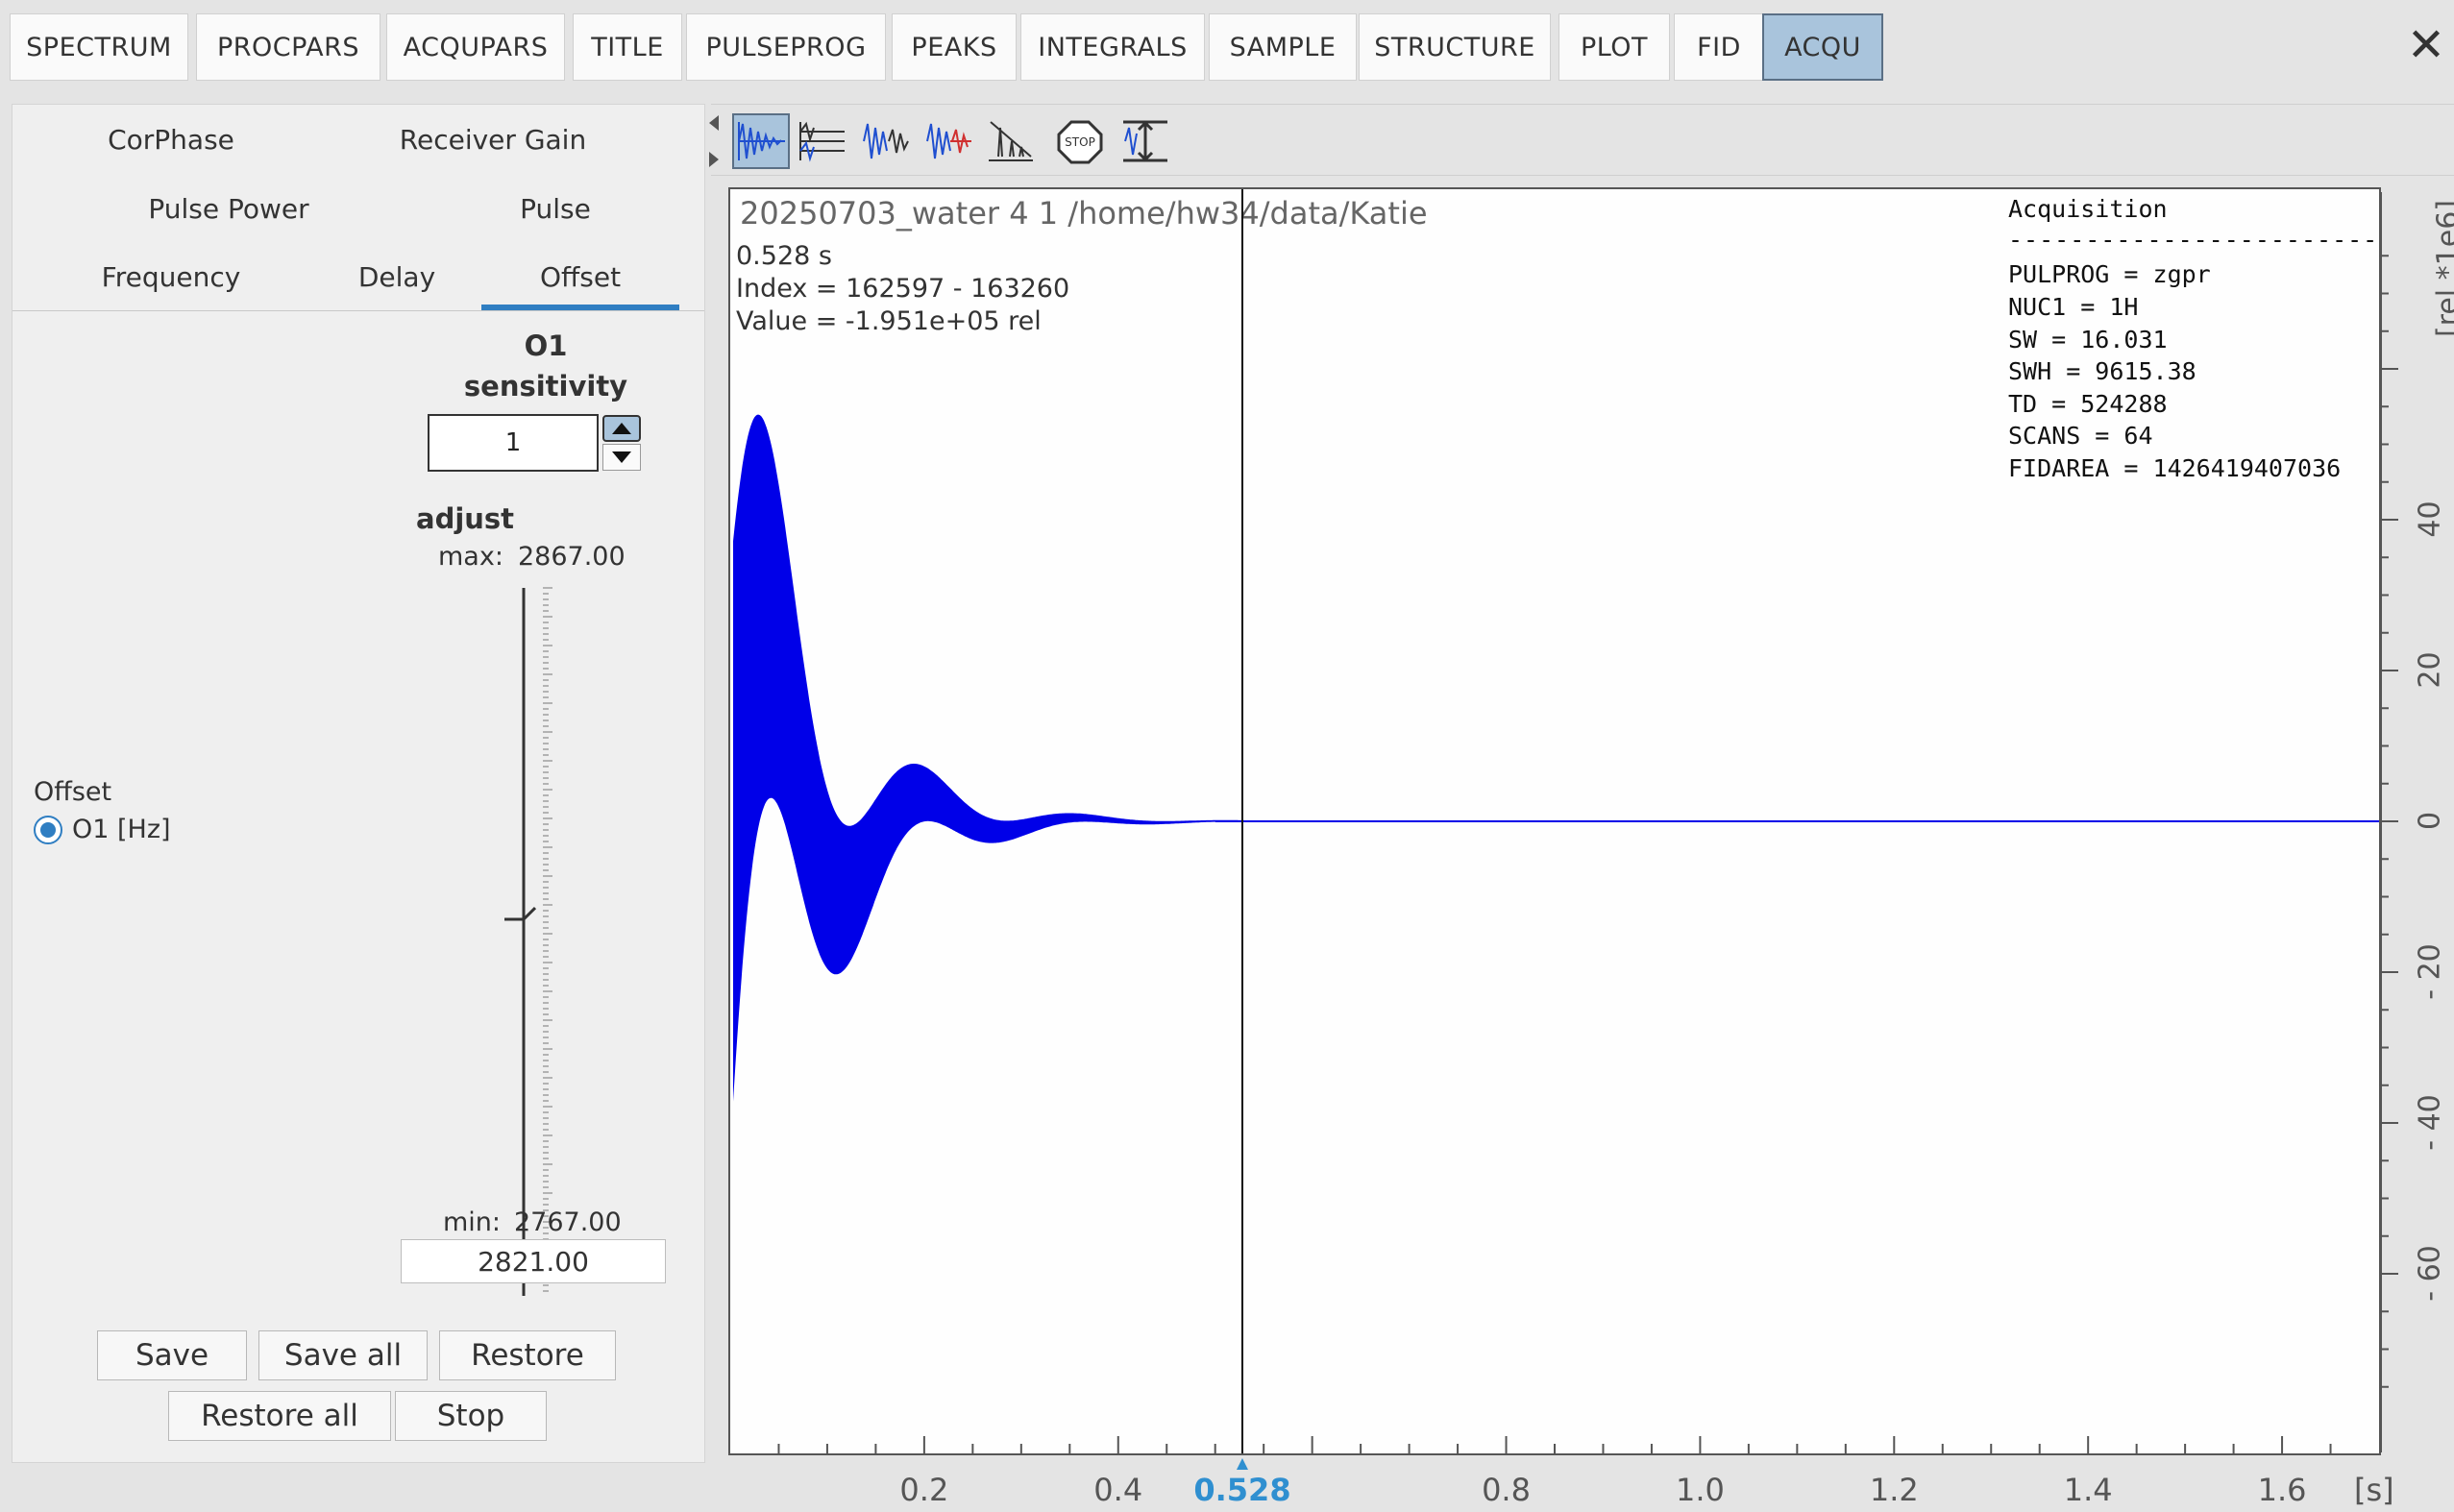 The height and width of the screenshot is (1512, 2454). Describe the element at coordinates (2088, 340) in the screenshot. I see `info-sw: SW = 16.031` at that location.